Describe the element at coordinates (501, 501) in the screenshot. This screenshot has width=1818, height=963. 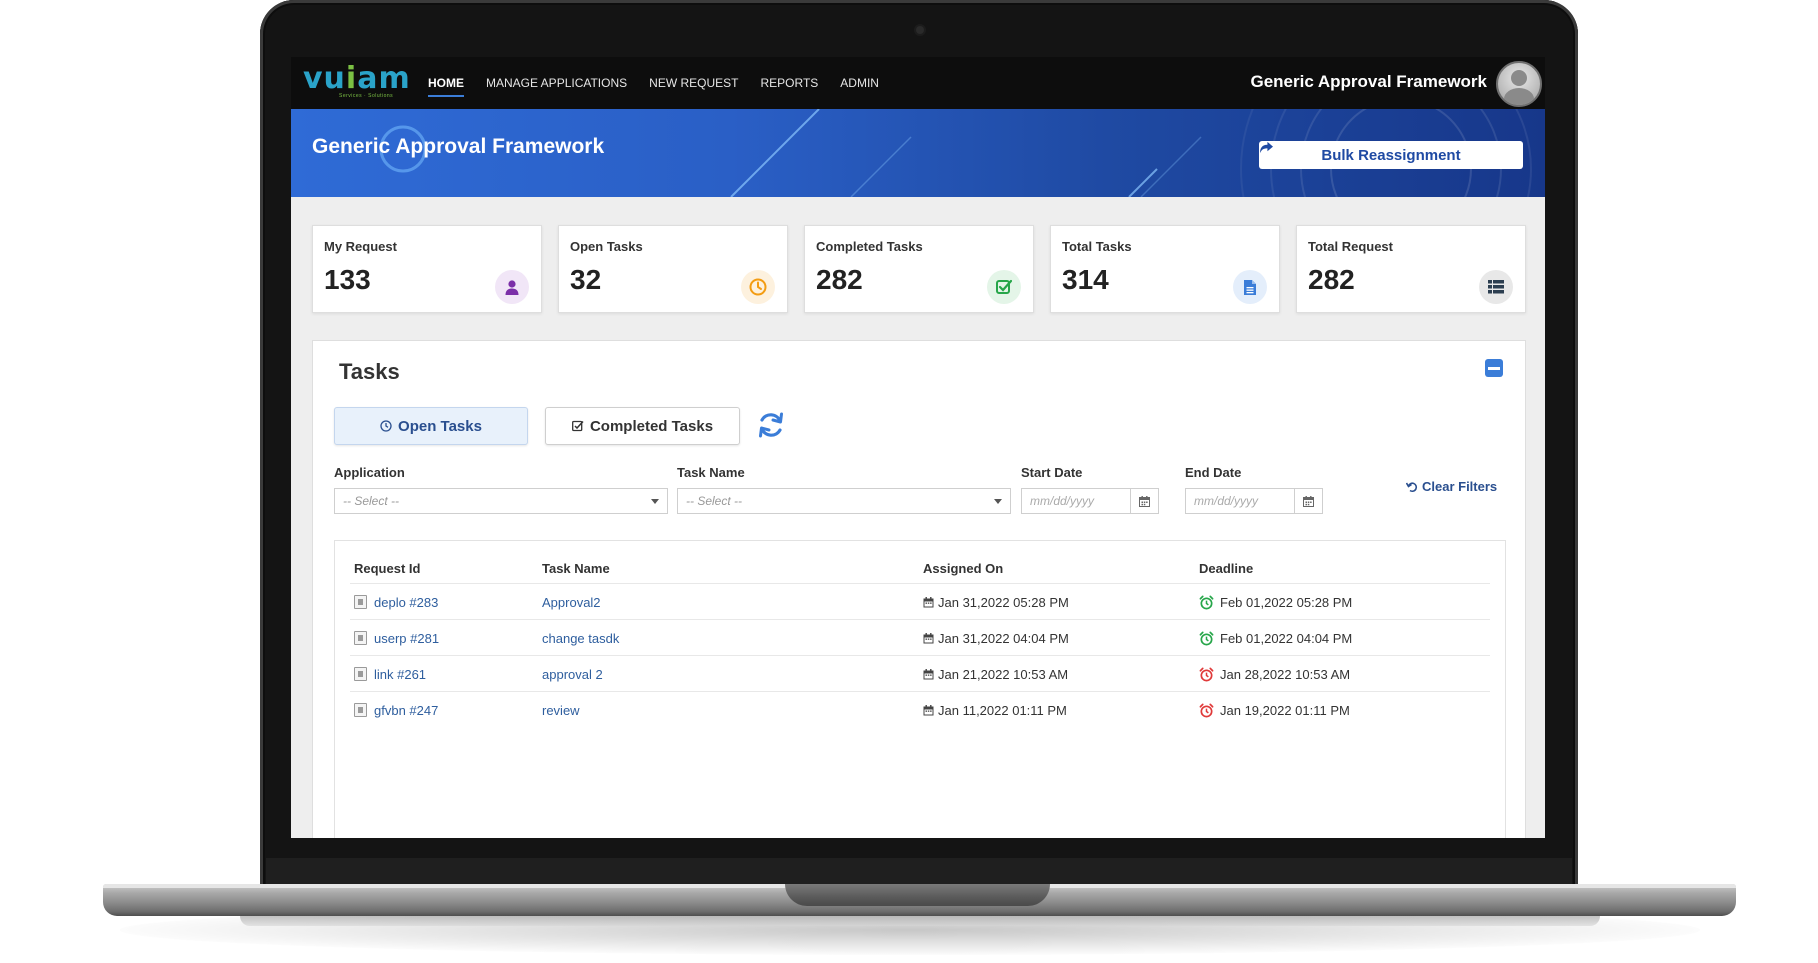
I see `application-select: -- Select --` at that location.